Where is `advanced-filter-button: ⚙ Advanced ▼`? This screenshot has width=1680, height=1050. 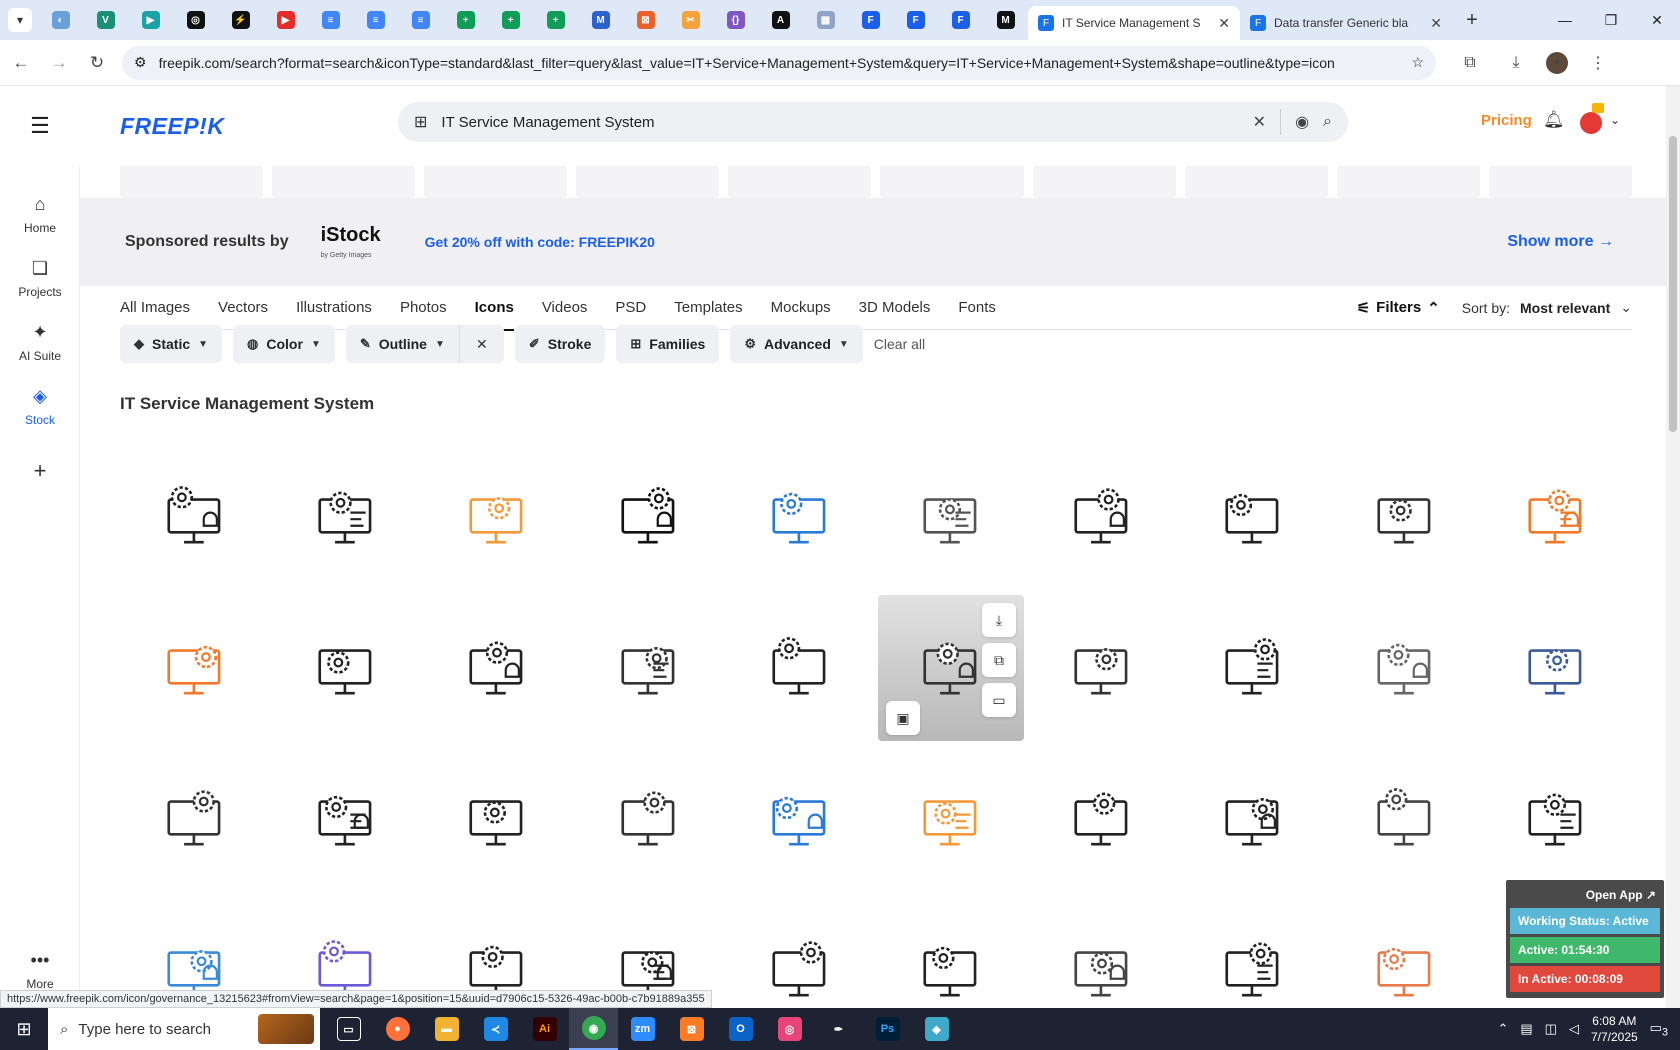
advanced-filter-button: ⚙ Advanced ▼ is located at coordinates (796, 344).